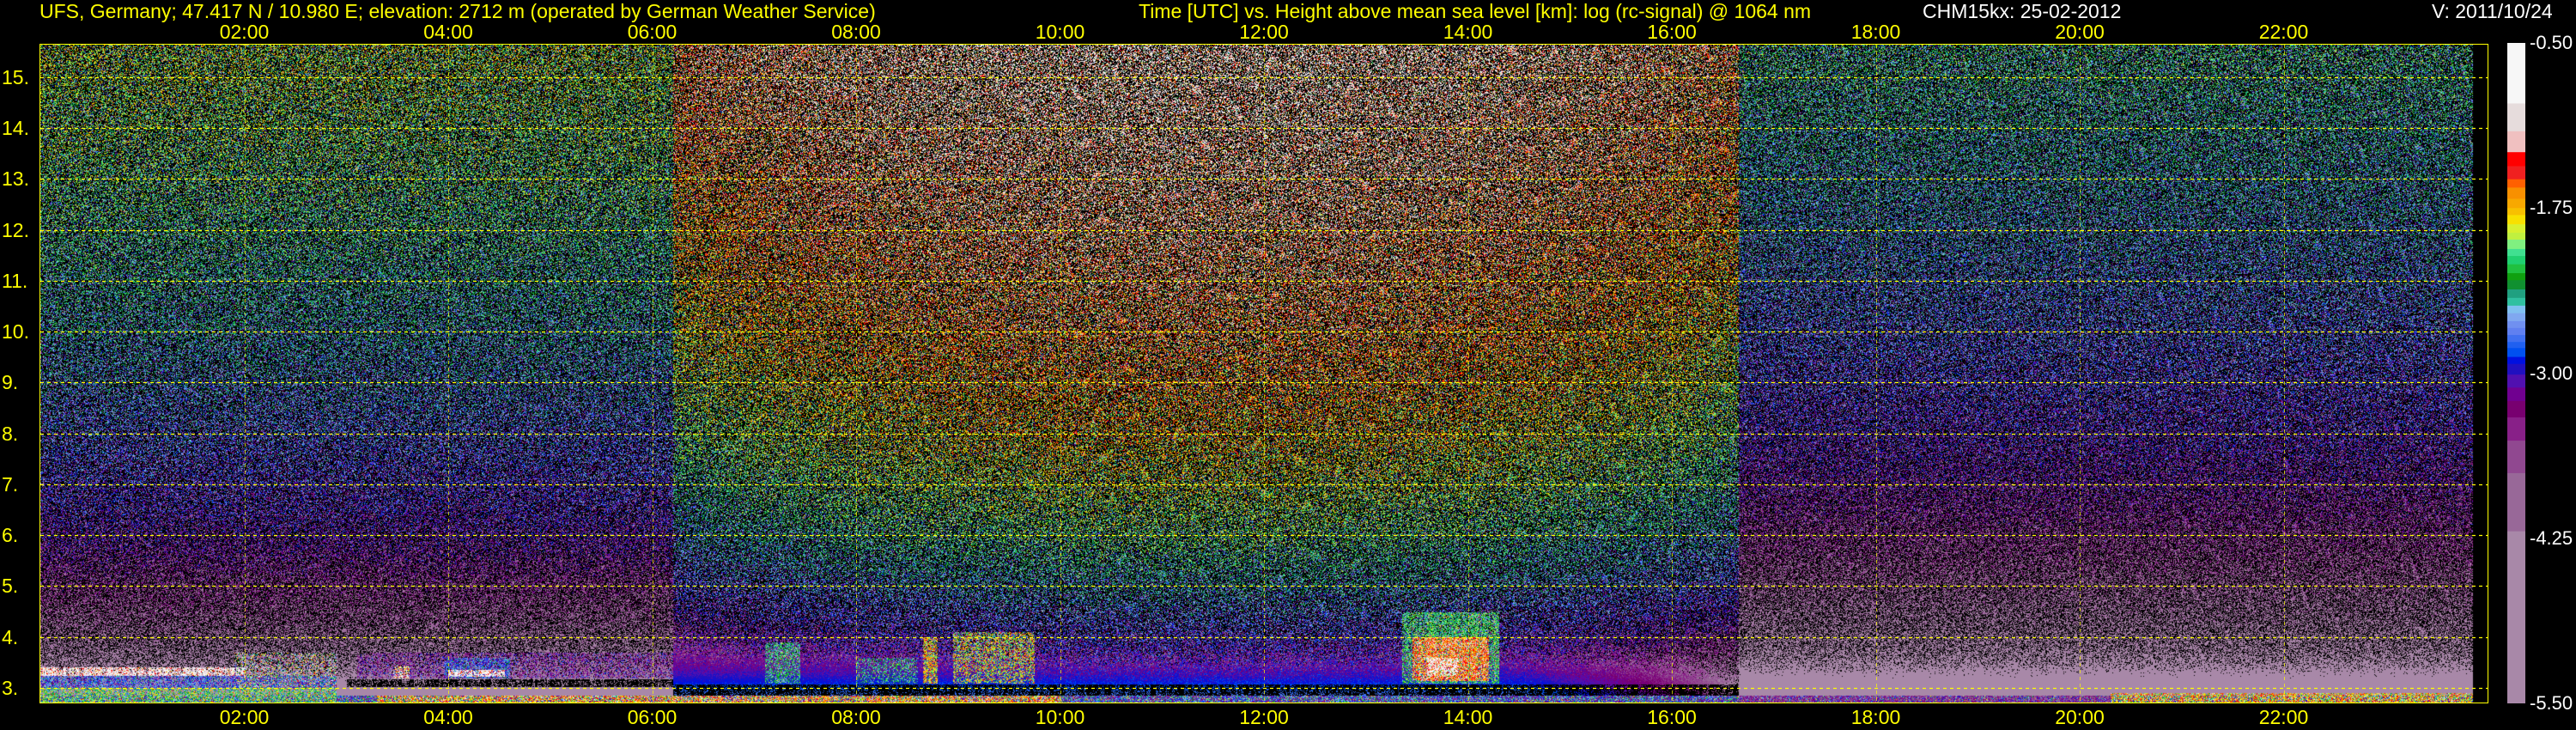 This screenshot has width=2576, height=730. Describe the element at coordinates (652, 32) in the screenshot. I see `x-tick-label-top: 06:00` at that location.